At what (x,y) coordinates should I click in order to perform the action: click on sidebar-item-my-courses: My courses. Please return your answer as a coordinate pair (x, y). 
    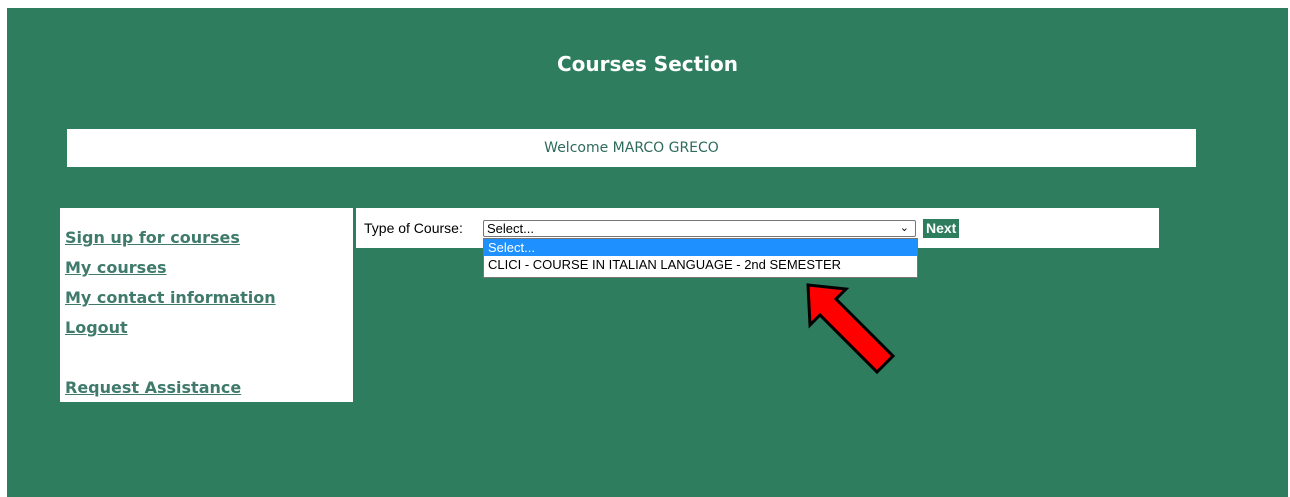
    Looking at the image, I should click on (116, 267).